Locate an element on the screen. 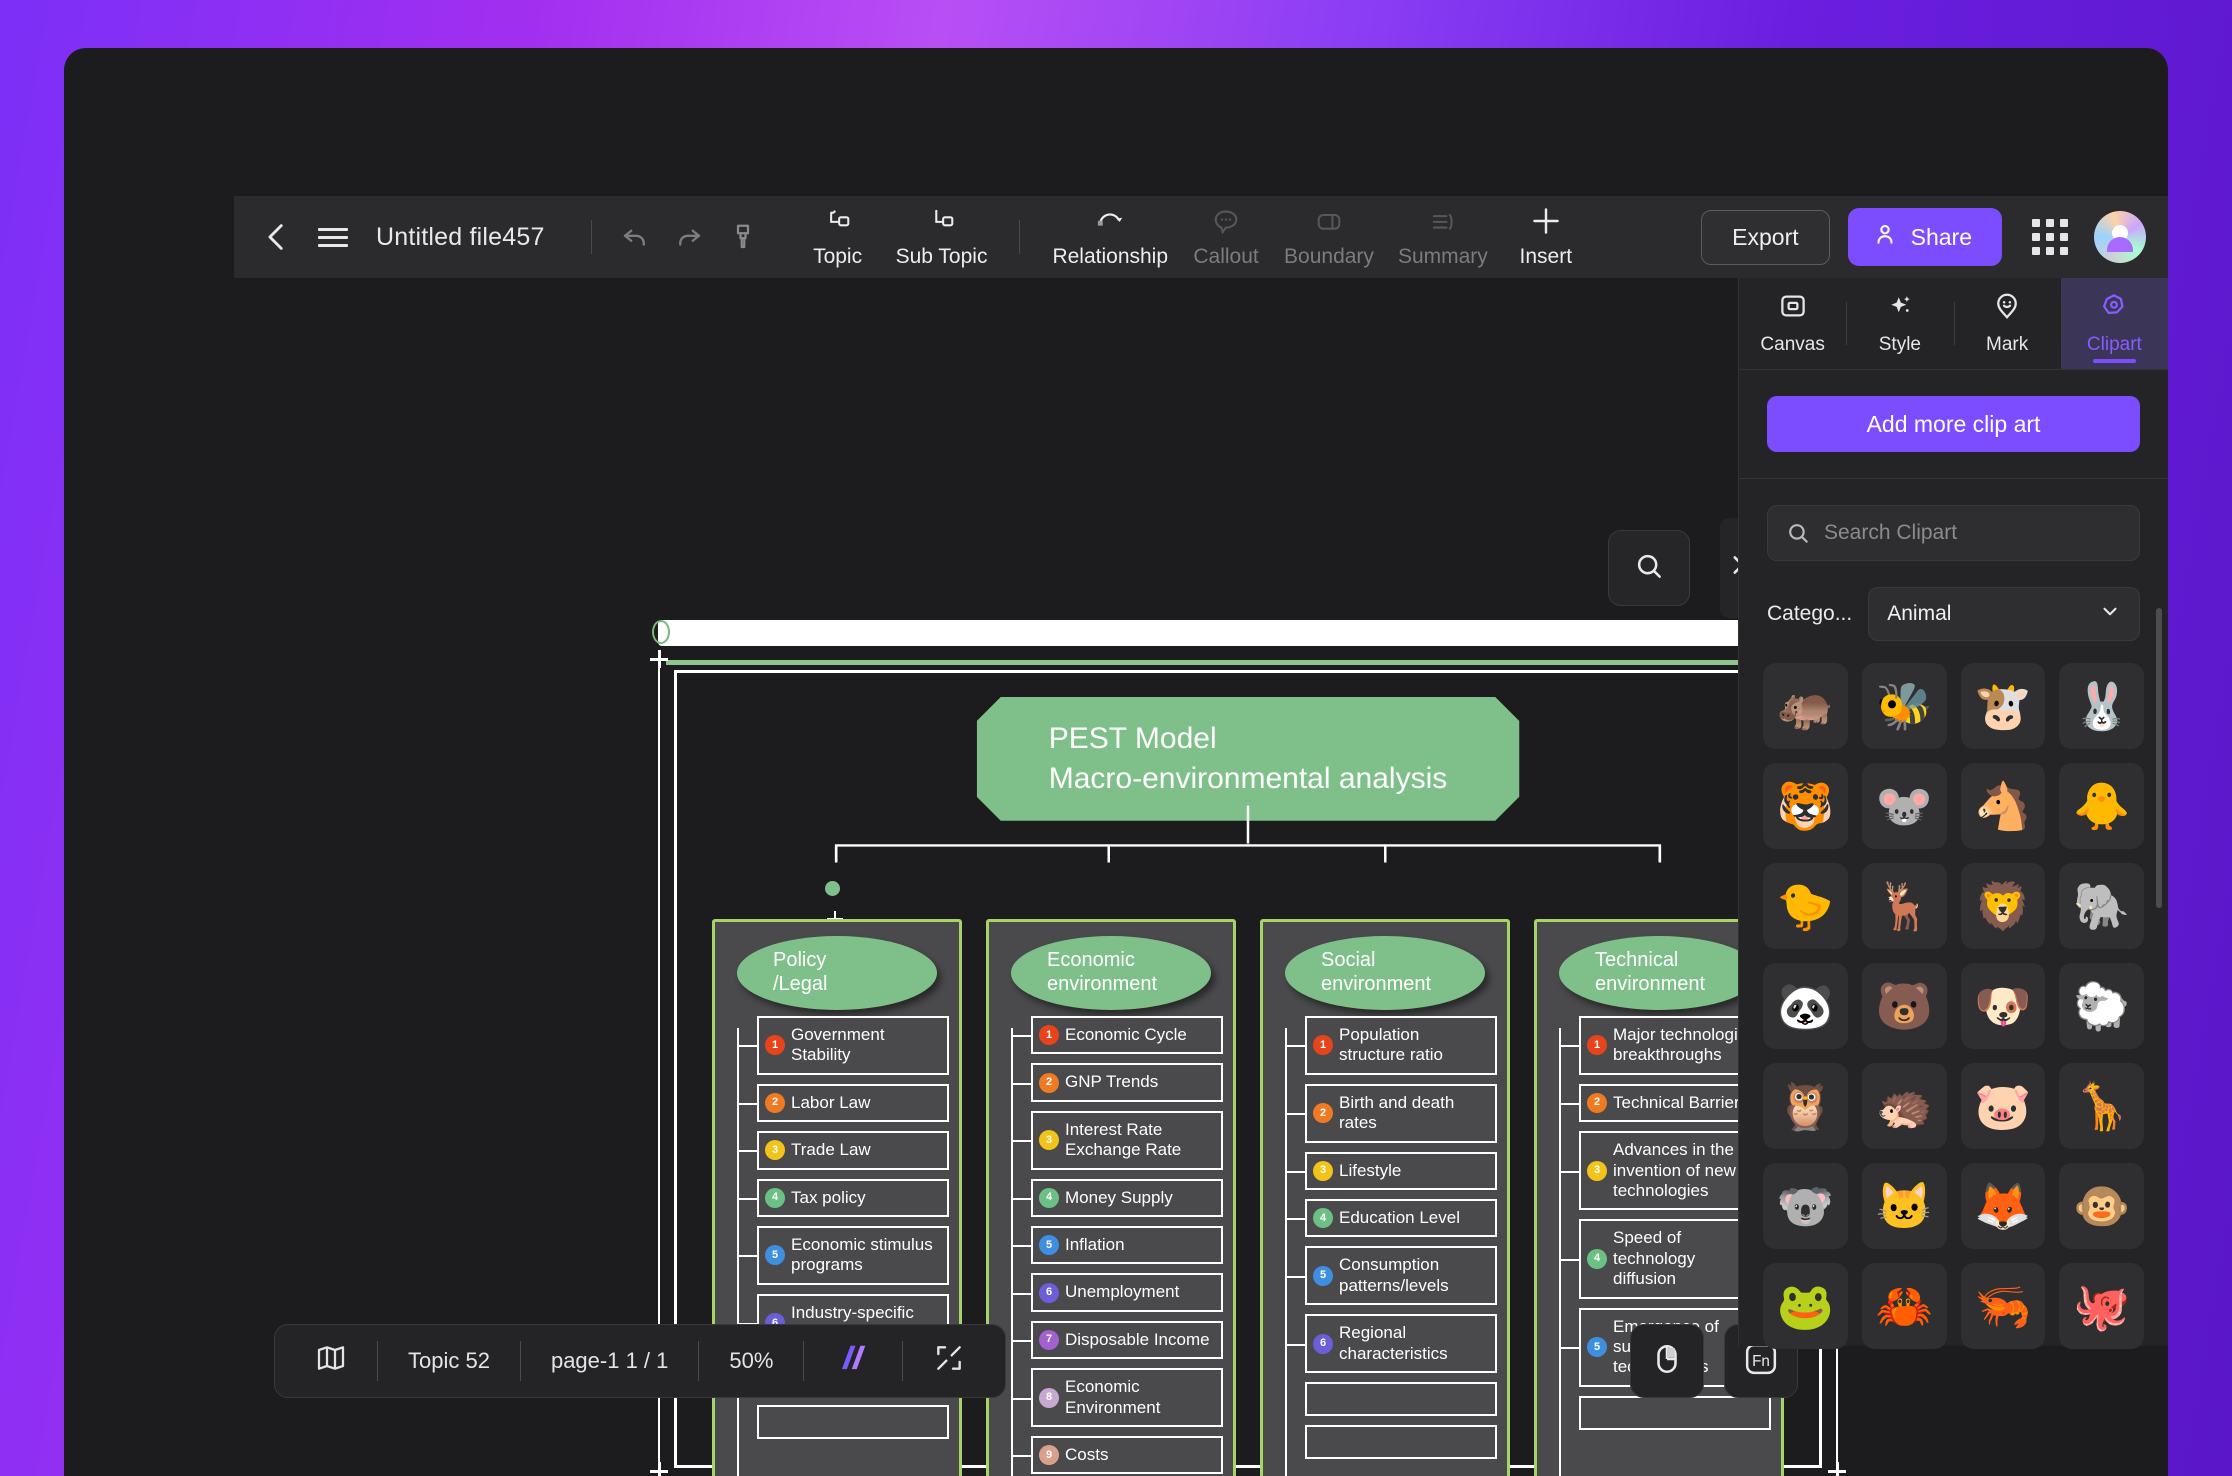  category-select: Animal is located at coordinates (2004, 614).